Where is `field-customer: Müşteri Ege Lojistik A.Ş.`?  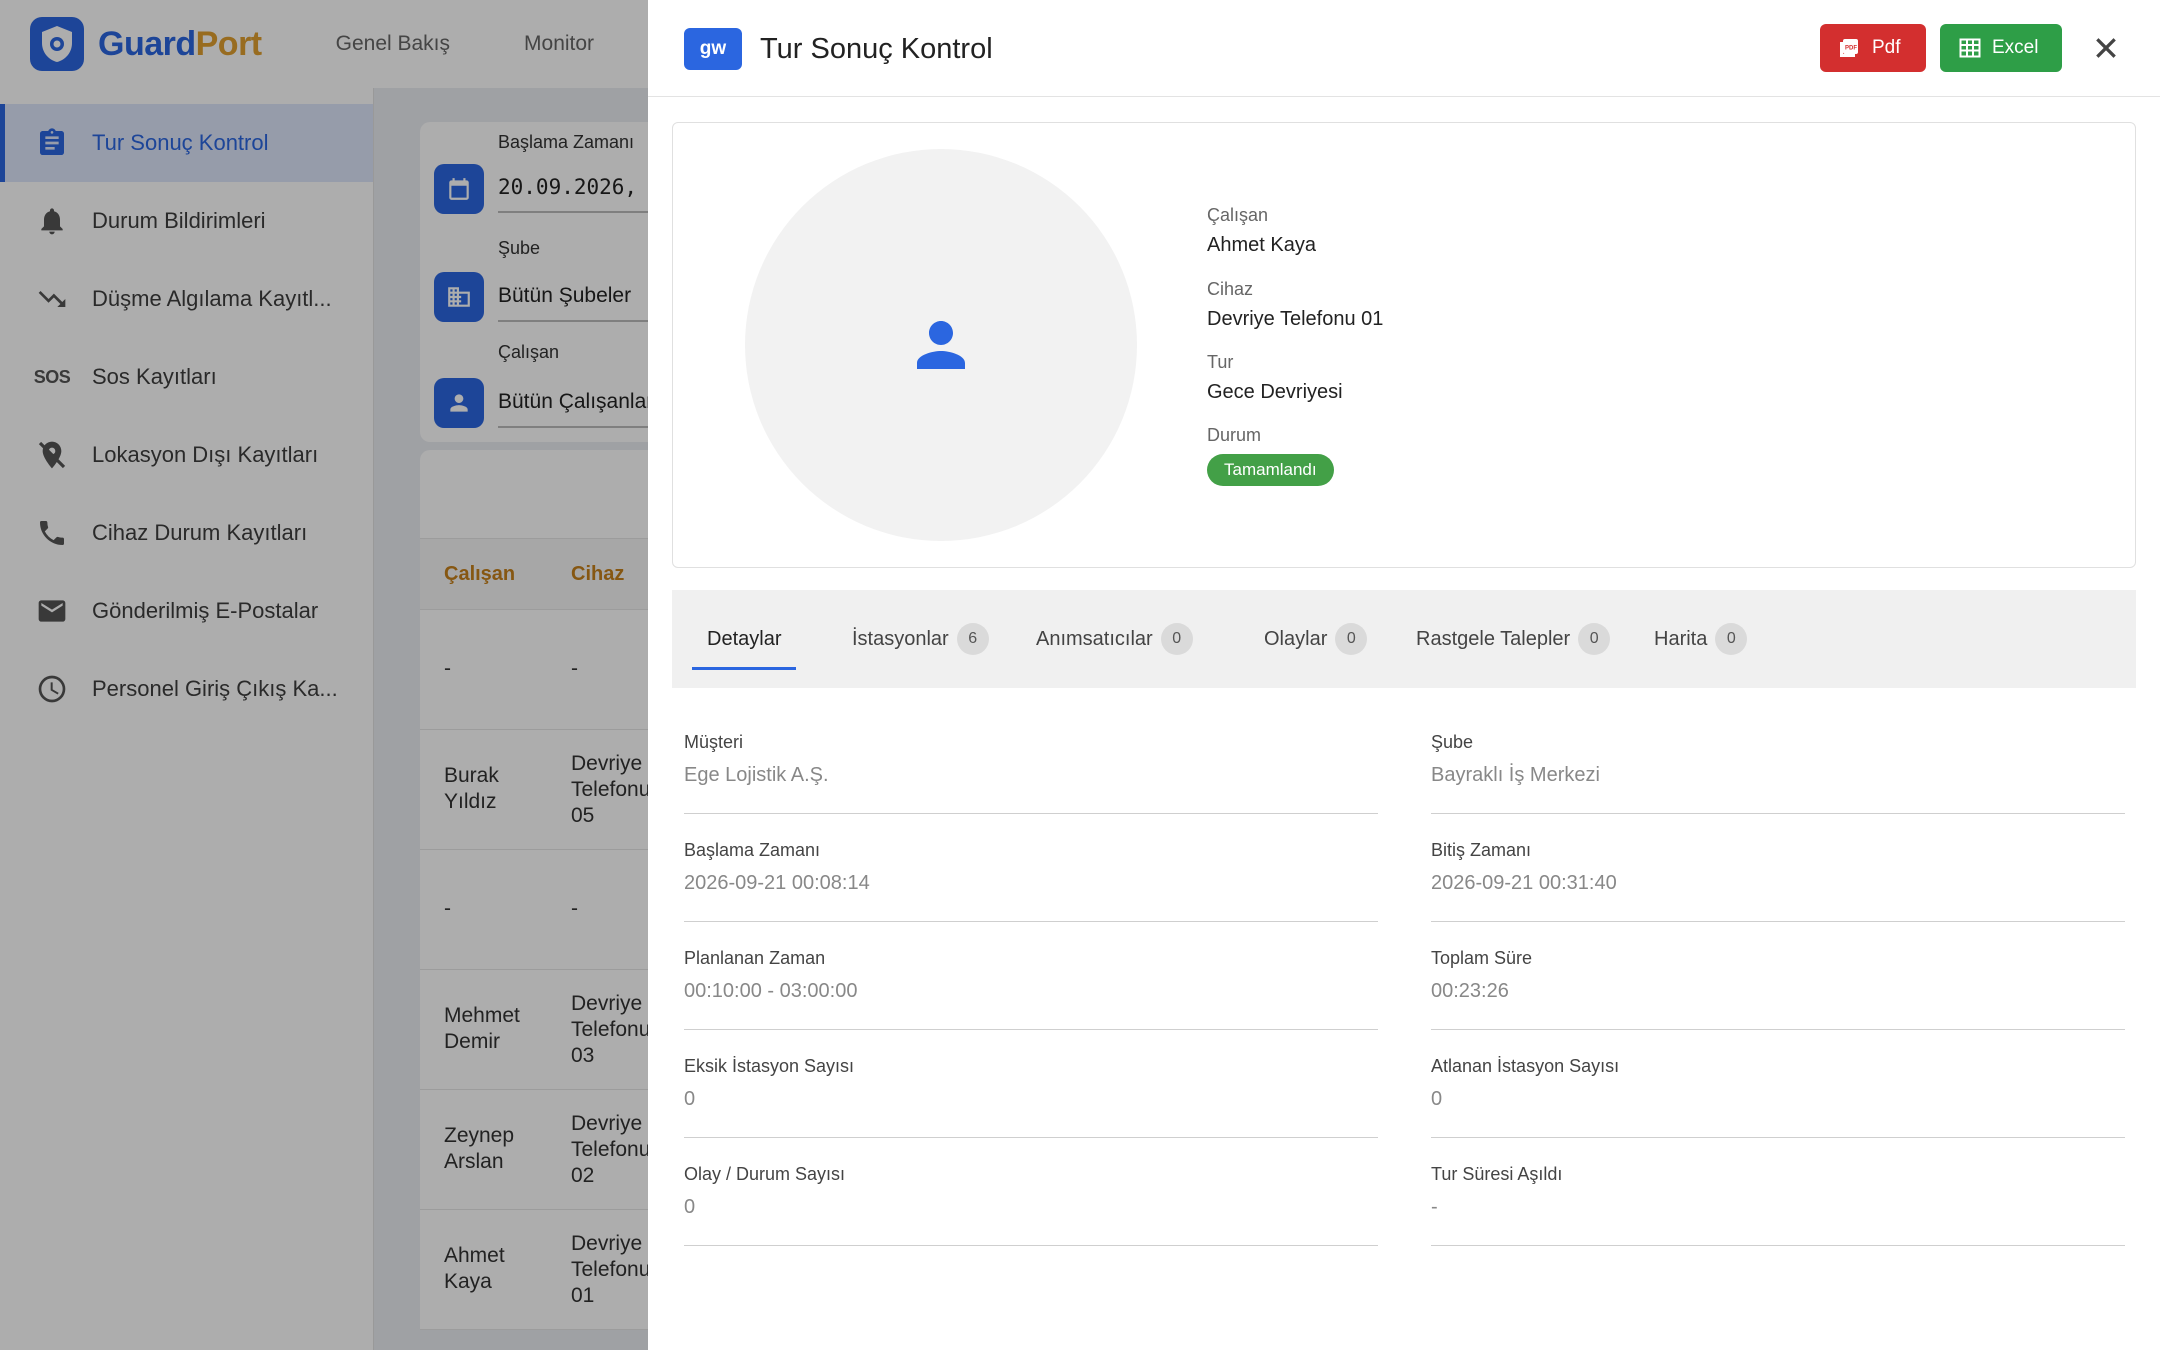
field-customer: Müşteri Ege Lojistik A.Ş. is located at coordinates (1031, 773).